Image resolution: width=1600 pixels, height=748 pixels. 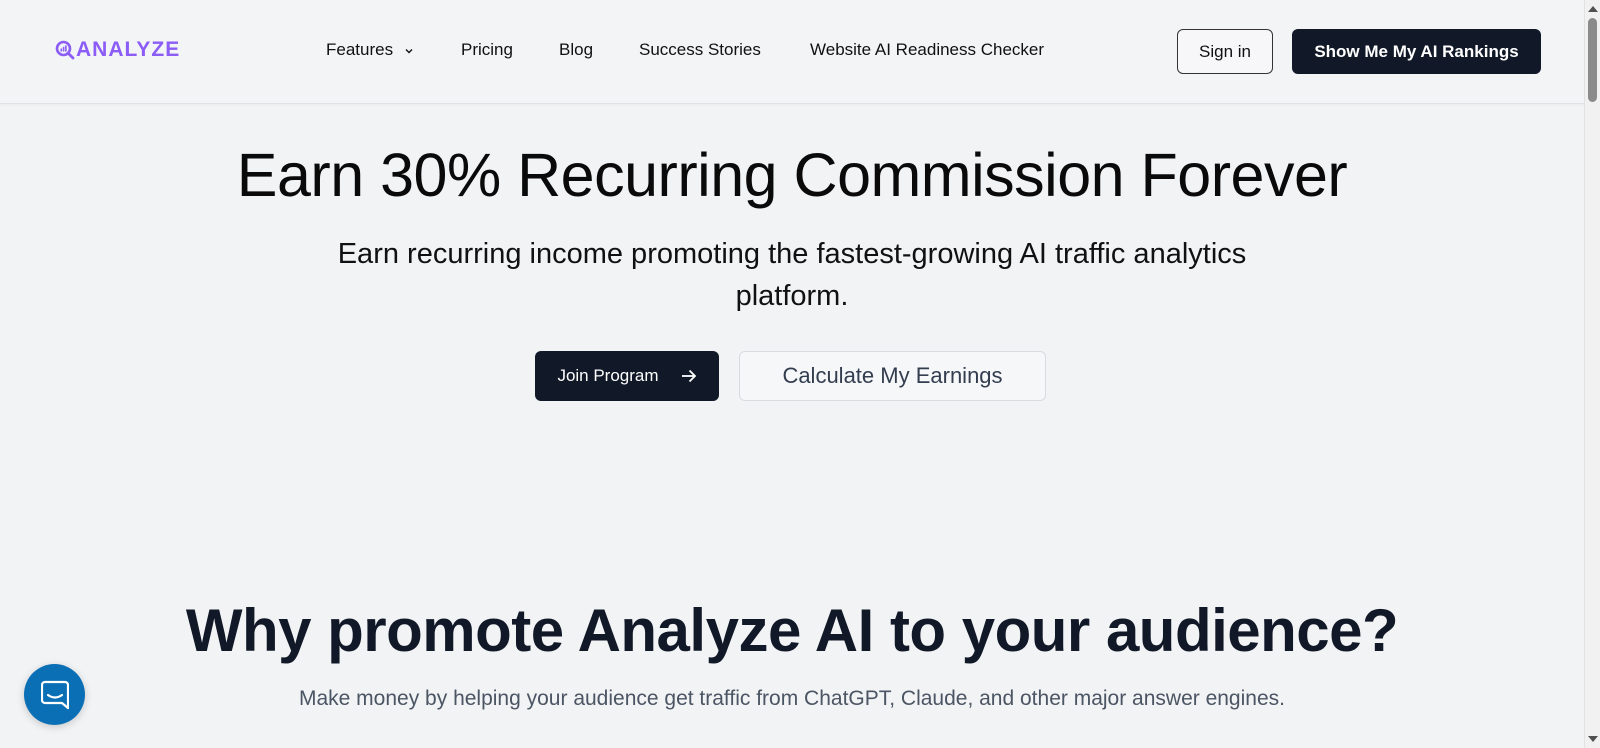 What do you see at coordinates (1593, 739) in the screenshot?
I see `scroll-down-arrow-icon` at bounding box center [1593, 739].